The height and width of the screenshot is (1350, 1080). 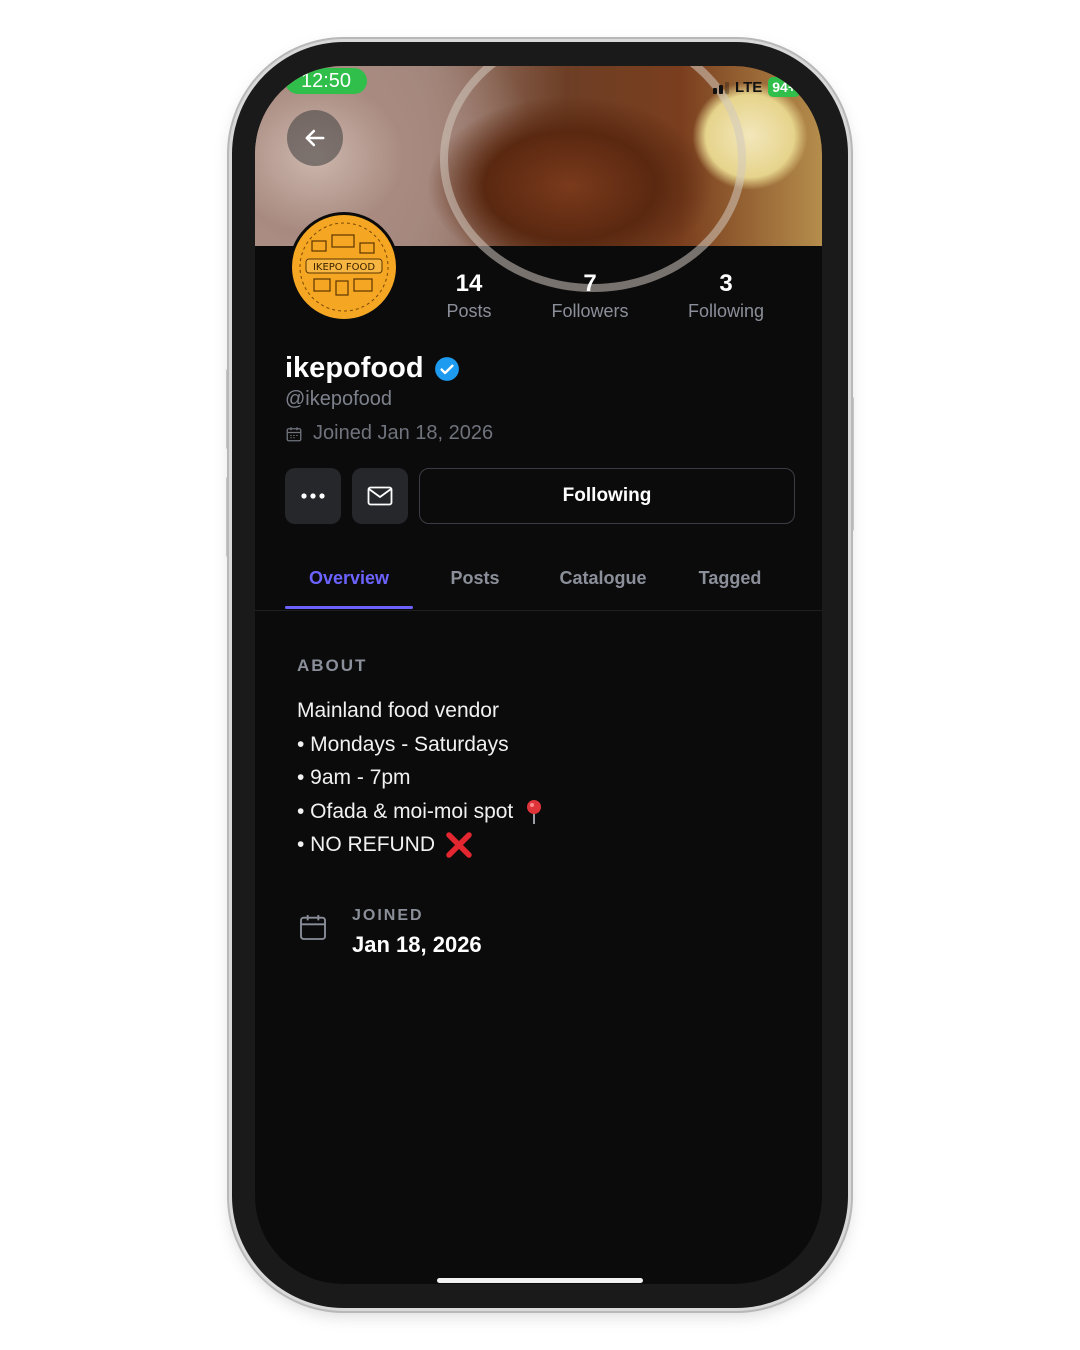 What do you see at coordinates (730, 582) in the screenshot?
I see `tab-tagged: Tagged` at bounding box center [730, 582].